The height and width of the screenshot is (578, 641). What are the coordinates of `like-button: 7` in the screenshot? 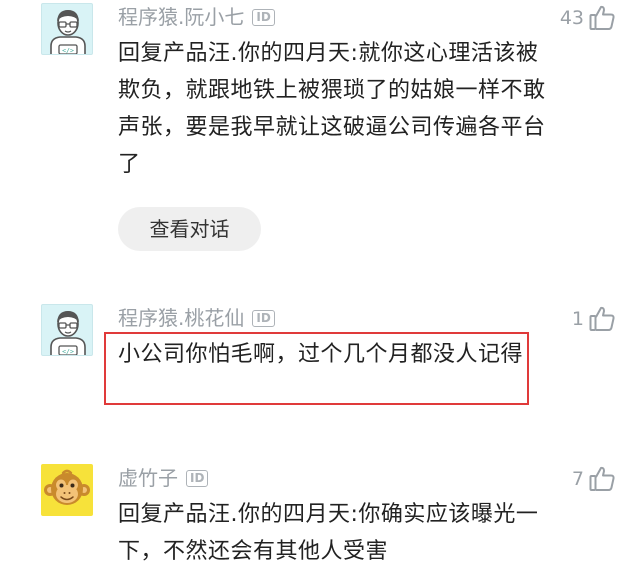 It's located at (594, 479).